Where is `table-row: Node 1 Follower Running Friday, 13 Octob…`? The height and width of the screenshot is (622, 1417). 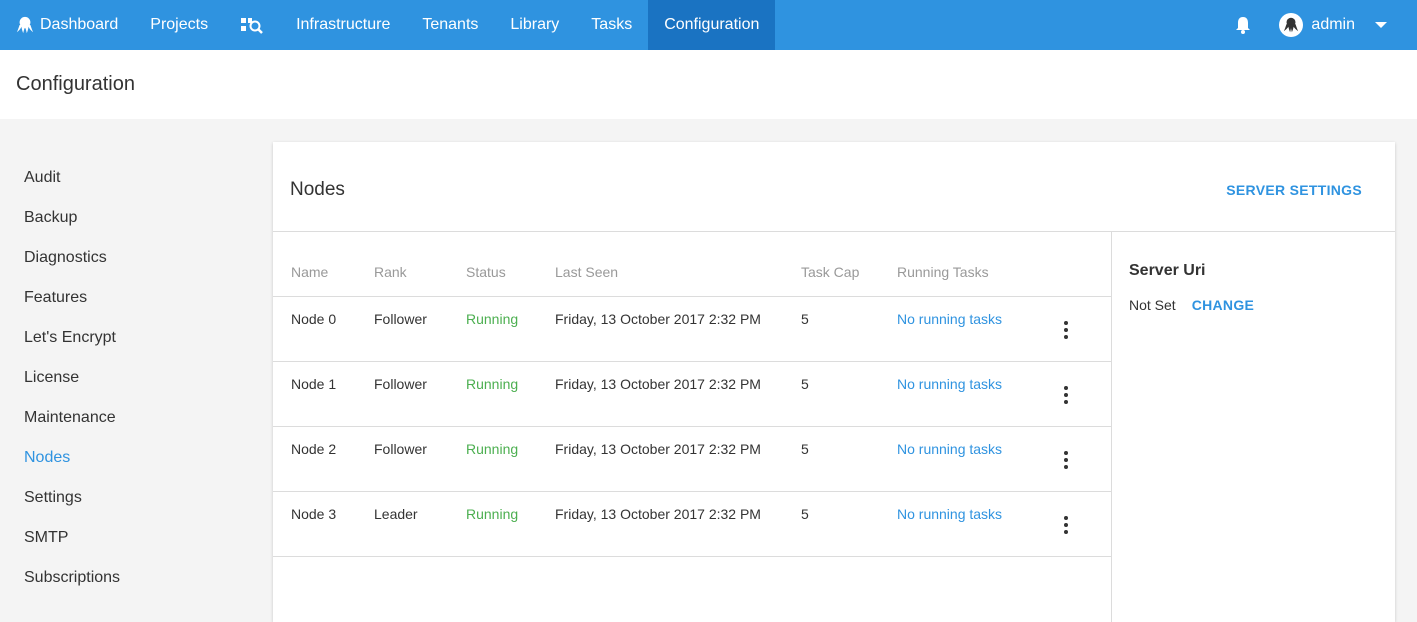
table-row: Node 1 Follower Running Friday, 13 Octob… is located at coordinates (692, 394).